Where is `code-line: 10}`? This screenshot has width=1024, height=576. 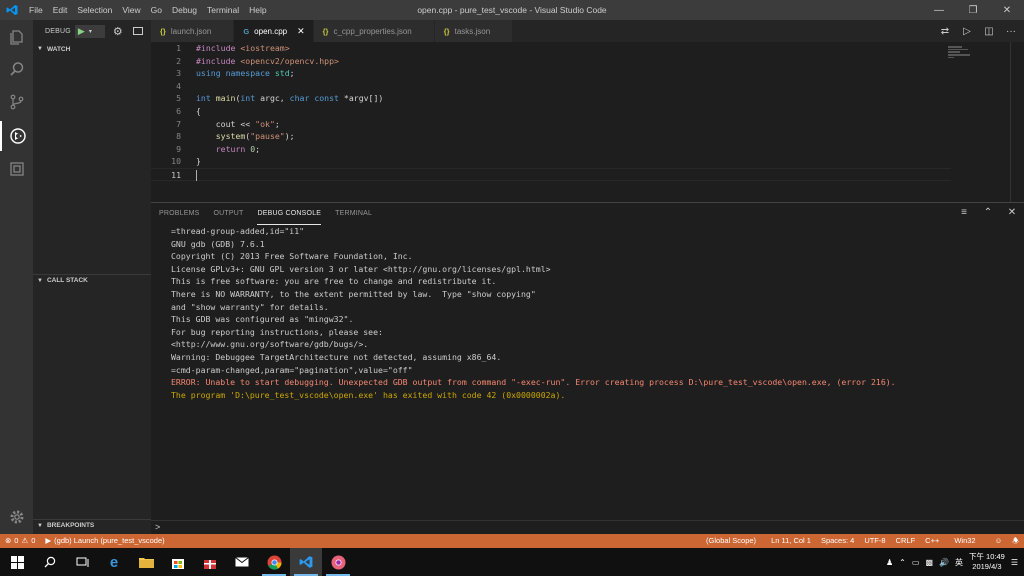
code-line: 10} is located at coordinates (551, 161).